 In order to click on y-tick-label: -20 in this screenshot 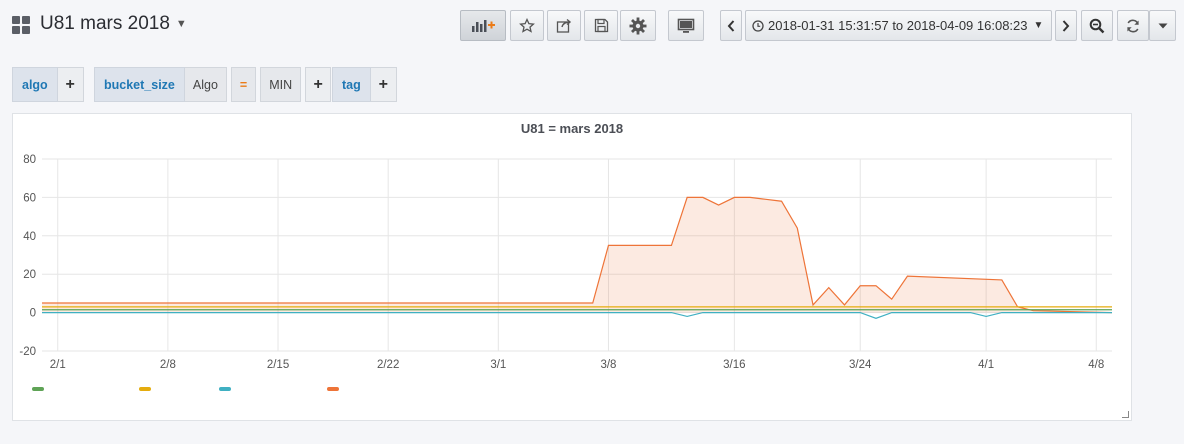, I will do `click(27, 352)`.